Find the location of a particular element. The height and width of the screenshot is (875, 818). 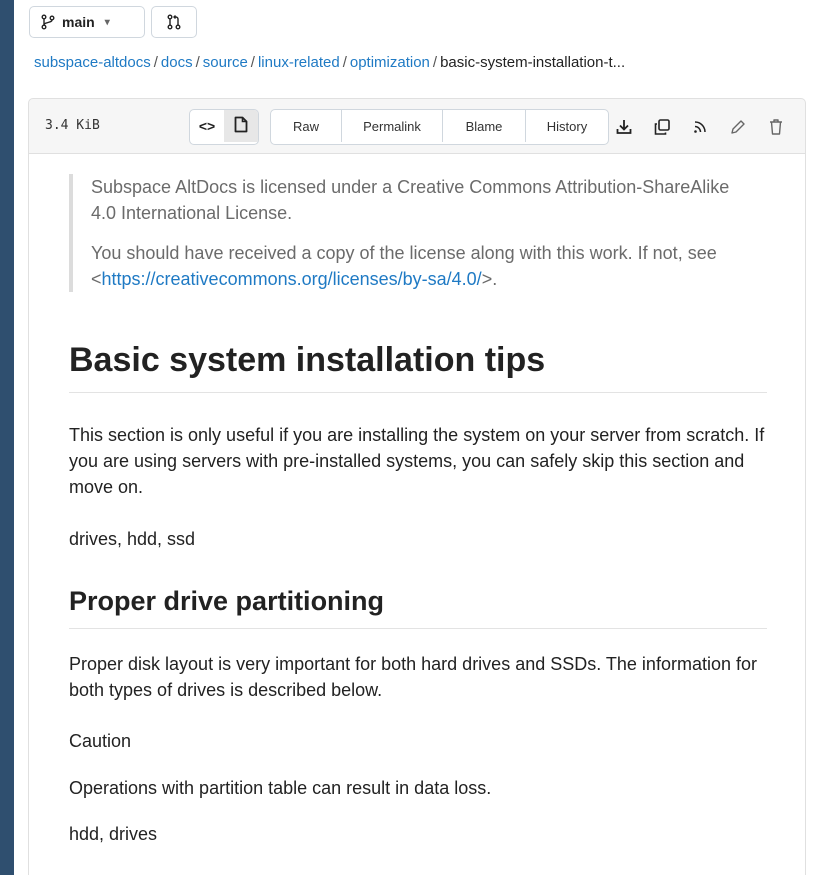

view-source-button: <> is located at coordinates (207, 126).